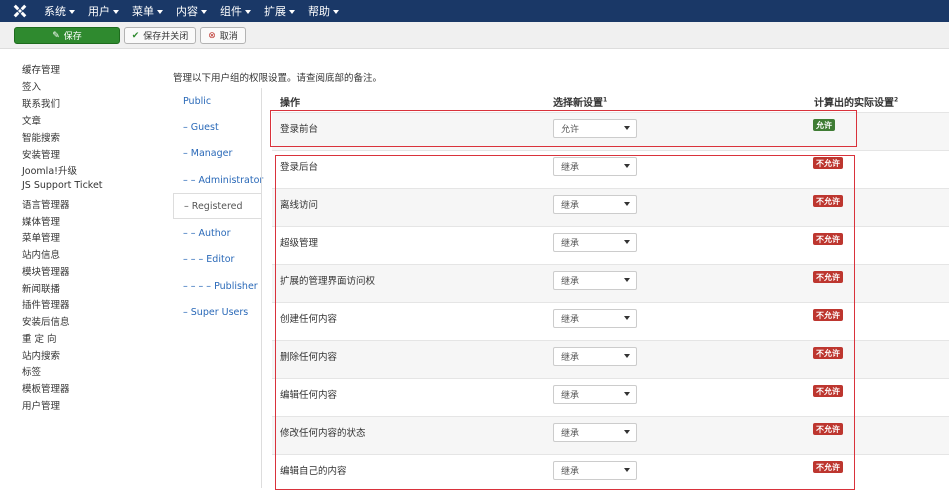  What do you see at coordinates (160, 35) in the screenshot?
I see `save-close-button: ✔ 保存并关闭` at bounding box center [160, 35].